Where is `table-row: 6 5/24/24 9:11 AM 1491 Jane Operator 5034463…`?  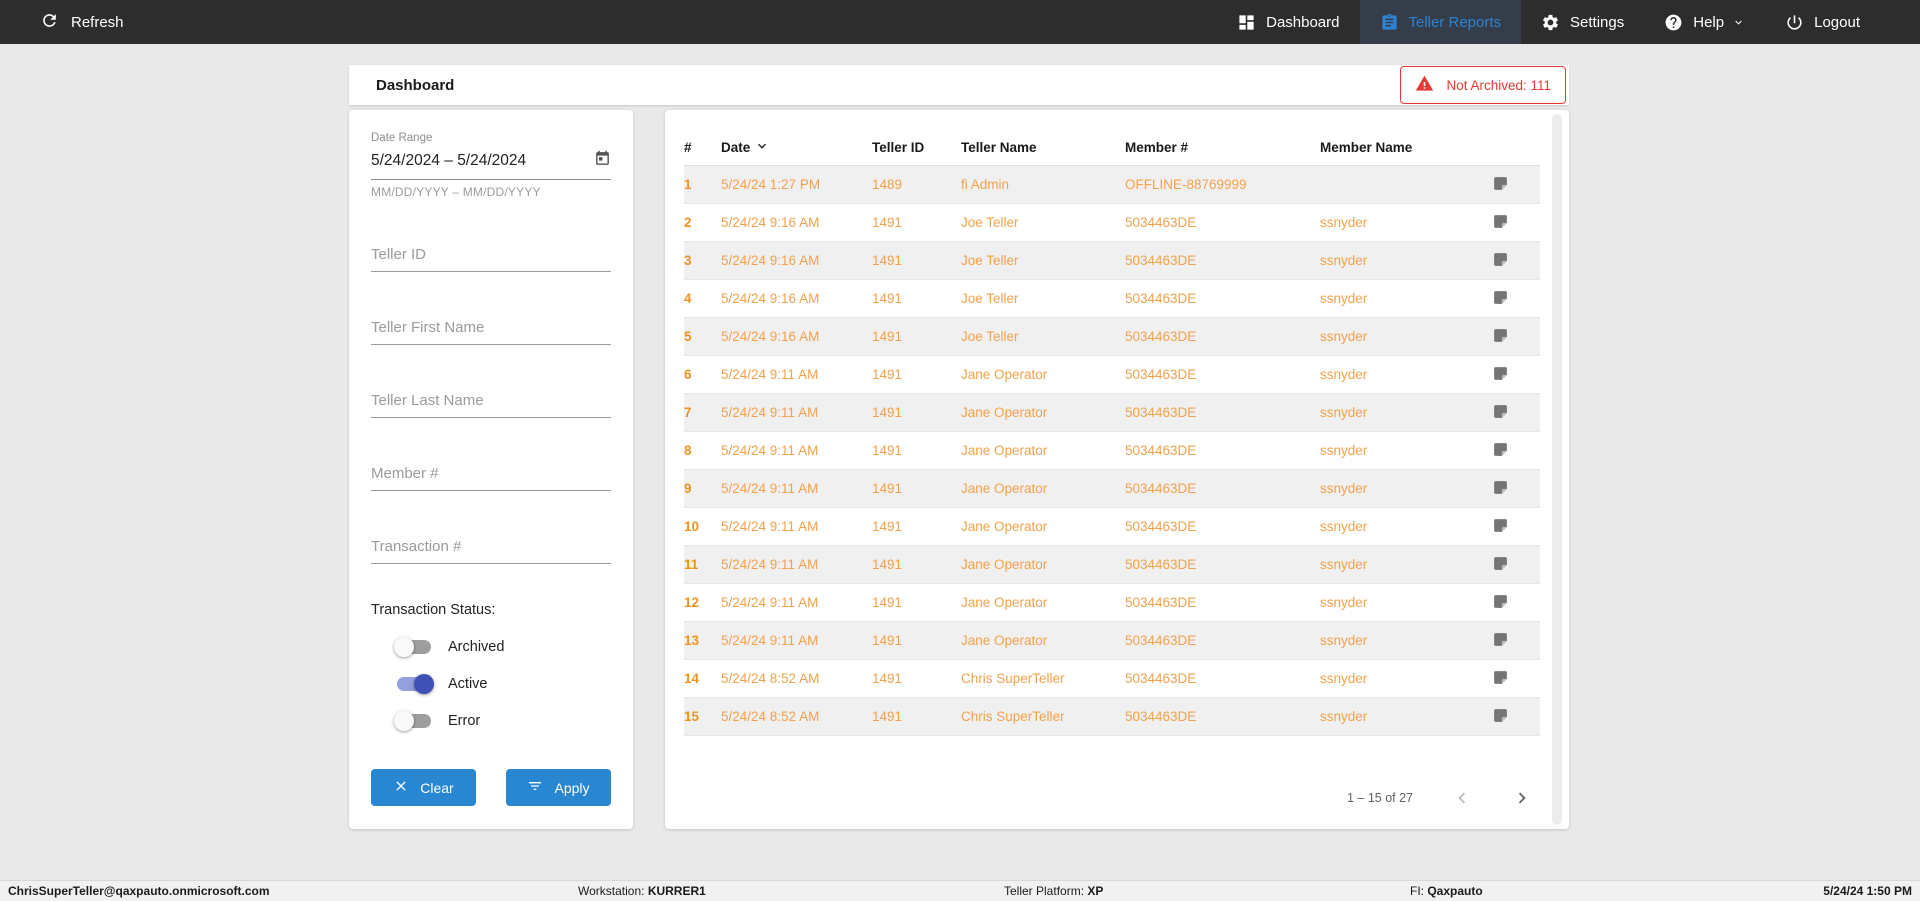
table-row: 6 5/24/24 9:11 AM 1491 Jane Operator 5034463… is located at coordinates (1112, 375).